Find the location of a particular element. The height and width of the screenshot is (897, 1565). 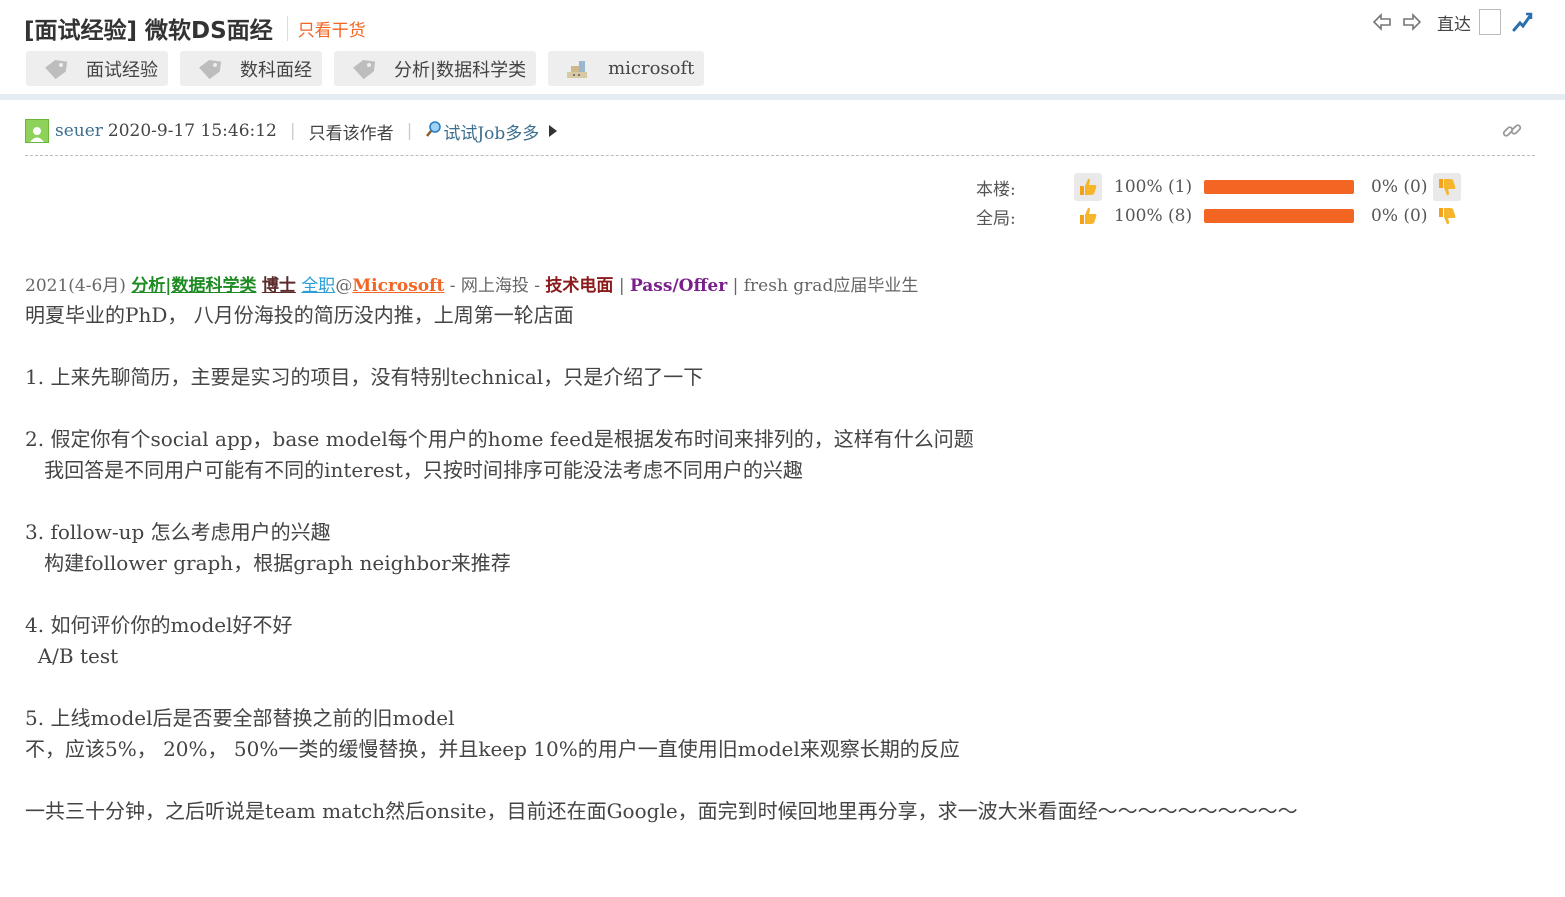

tag-chip: 数科面经 is located at coordinates (251, 68).